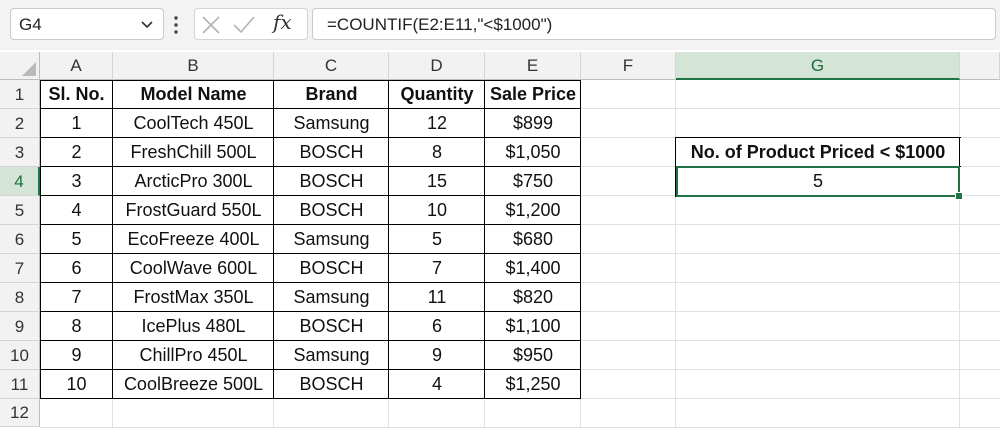 The image size is (1000, 428). I want to click on row-header-6: 6, so click(20, 239).